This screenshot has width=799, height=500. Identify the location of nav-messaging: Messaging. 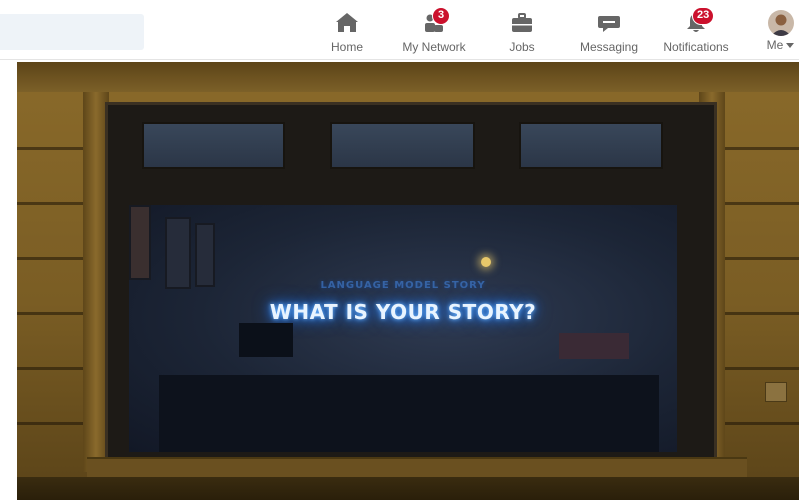
(609, 30).